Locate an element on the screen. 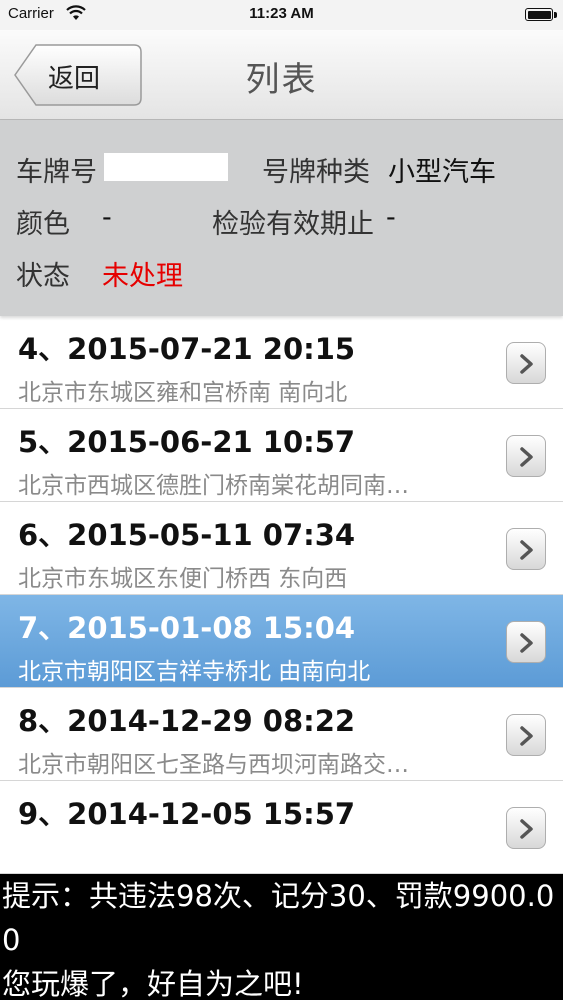 This screenshot has width=563, height=1000. violation-title: 5、2015-06-21 10:57 is located at coordinates (187, 442).